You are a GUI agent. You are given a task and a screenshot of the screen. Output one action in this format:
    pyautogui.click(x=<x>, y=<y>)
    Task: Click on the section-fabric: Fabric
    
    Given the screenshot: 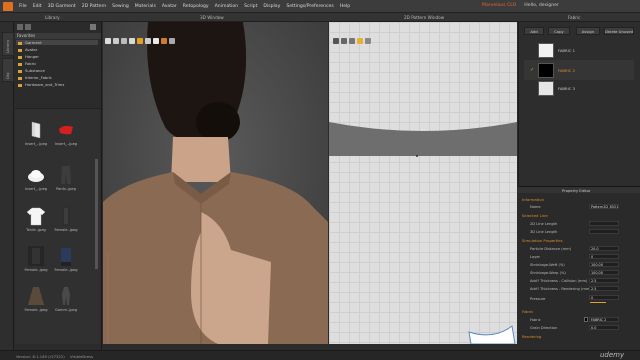 What is the action you would take?
    pyautogui.click(x=527, y=311)
    